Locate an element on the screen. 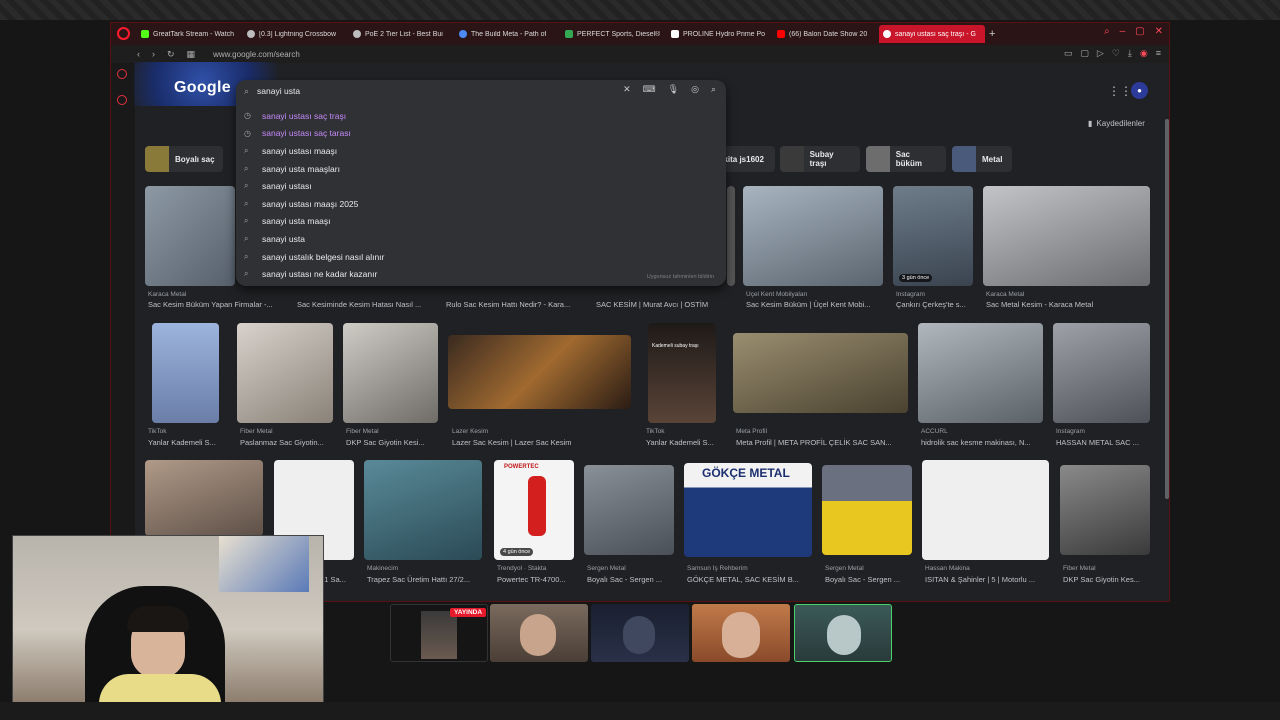 The width and height of the screenshot is (1280, 720). chip-sac-bukum: Sac büküm is located at coordinates (906, 159).